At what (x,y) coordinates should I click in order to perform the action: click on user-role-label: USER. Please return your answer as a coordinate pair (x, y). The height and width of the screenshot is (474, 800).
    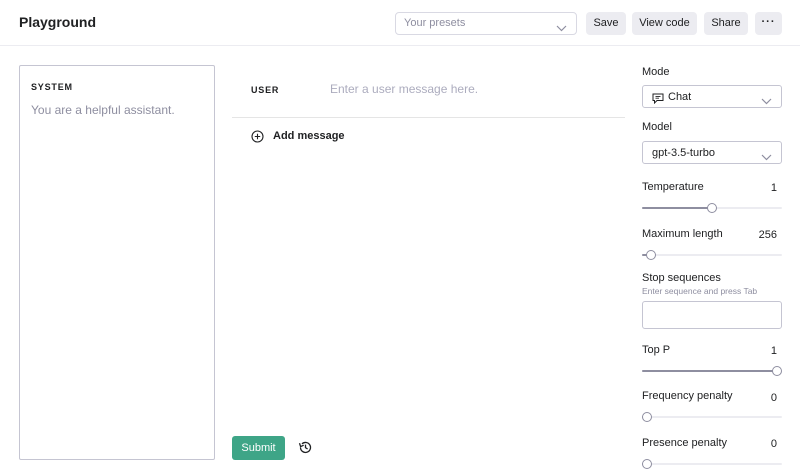
    Looking at the image, I should click on (265, 90).